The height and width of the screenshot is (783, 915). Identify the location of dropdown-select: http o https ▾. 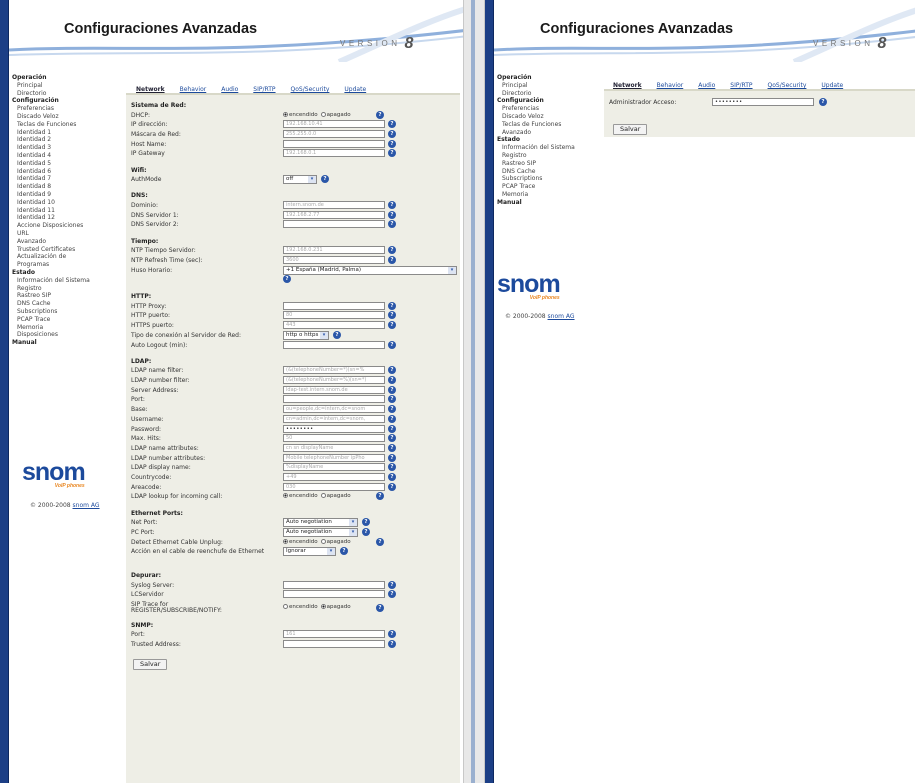
(306, 335).